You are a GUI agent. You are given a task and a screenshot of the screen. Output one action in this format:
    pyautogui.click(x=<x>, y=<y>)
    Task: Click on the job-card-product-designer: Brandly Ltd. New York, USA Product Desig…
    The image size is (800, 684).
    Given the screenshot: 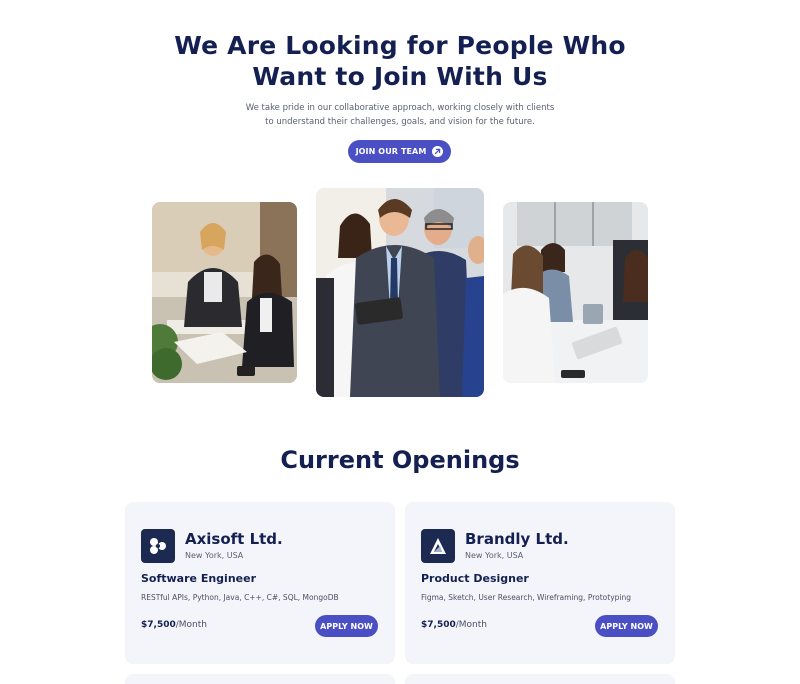 What is the action you would take?
    pyautogui.click(x=540, y=583)
    